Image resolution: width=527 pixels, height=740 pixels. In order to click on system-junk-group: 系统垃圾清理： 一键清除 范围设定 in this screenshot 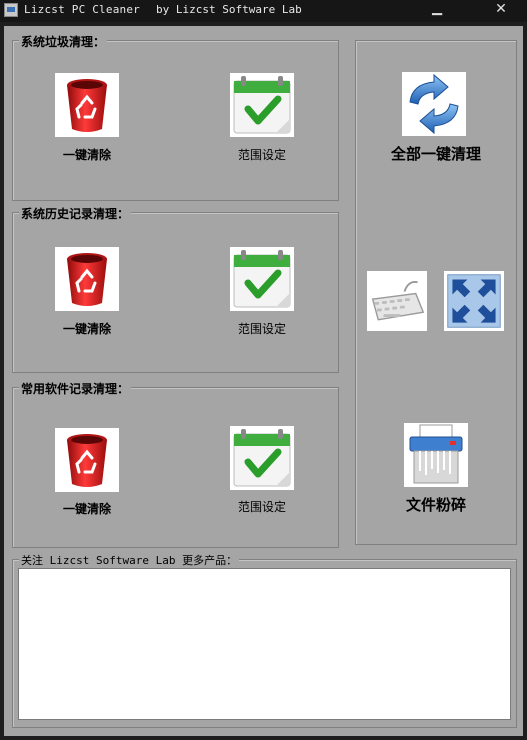, I will do `click(175, 117)`.